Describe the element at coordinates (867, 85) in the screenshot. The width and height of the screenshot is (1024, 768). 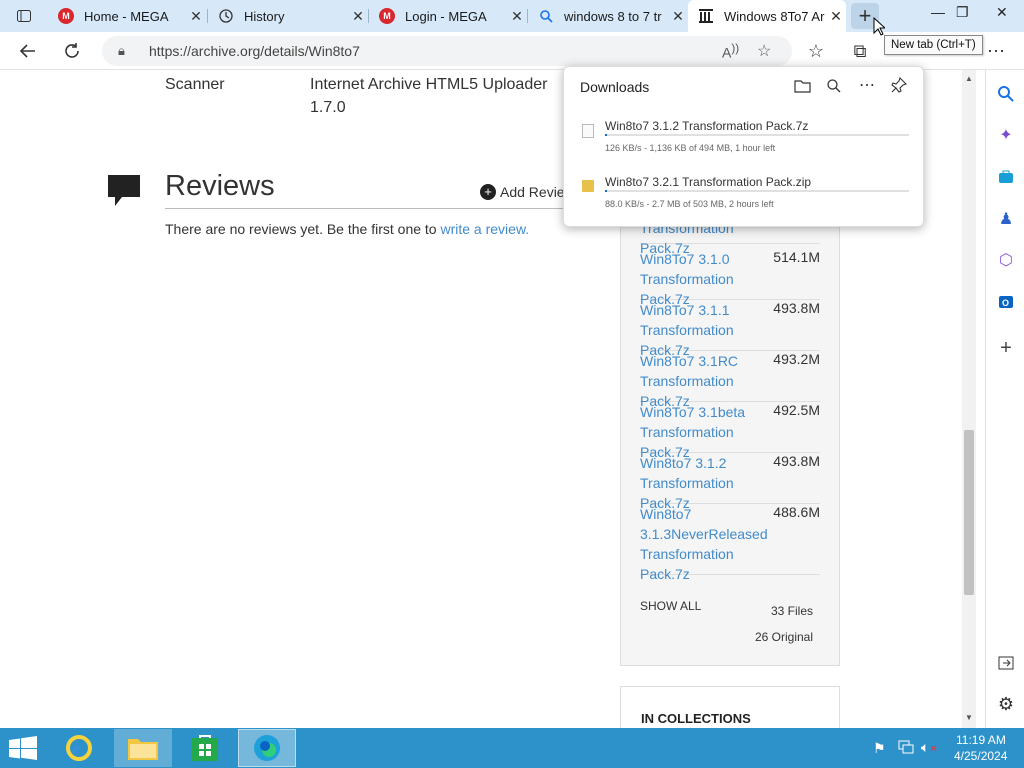
I see `more-options-icon: ⋯` at that location.